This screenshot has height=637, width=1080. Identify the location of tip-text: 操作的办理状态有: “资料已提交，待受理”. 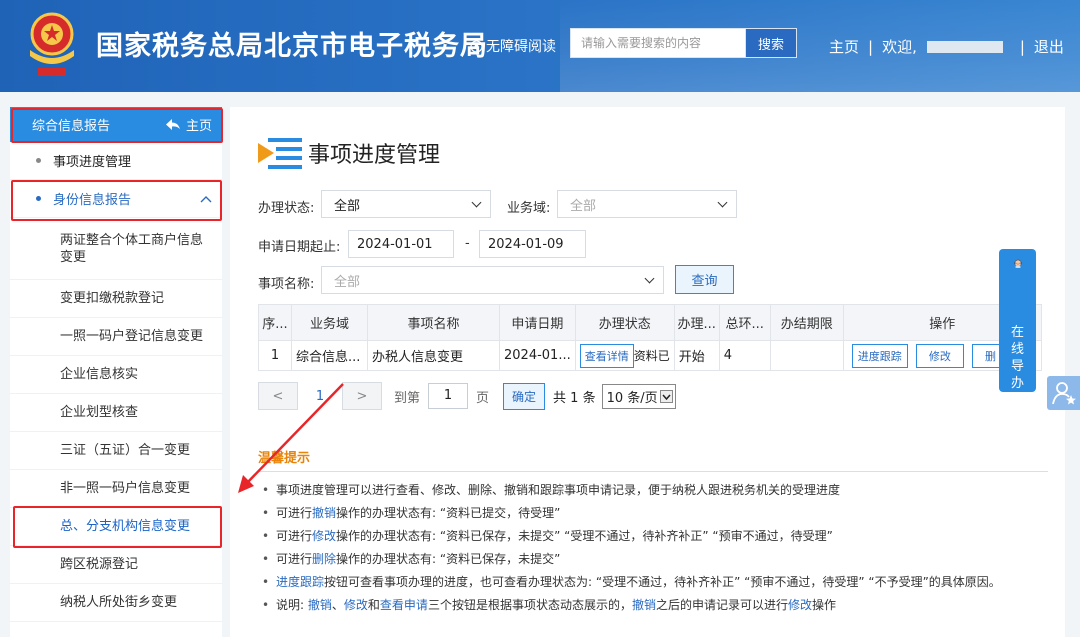
(448, 513).